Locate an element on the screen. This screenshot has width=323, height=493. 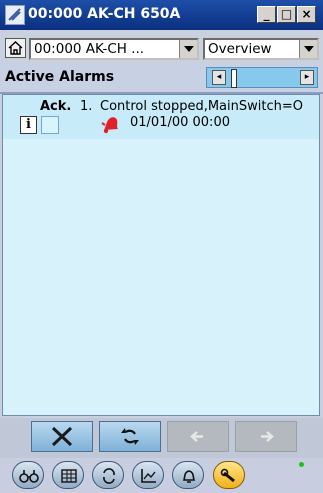
nav-refresh-button is located at coordinates (108, 475).